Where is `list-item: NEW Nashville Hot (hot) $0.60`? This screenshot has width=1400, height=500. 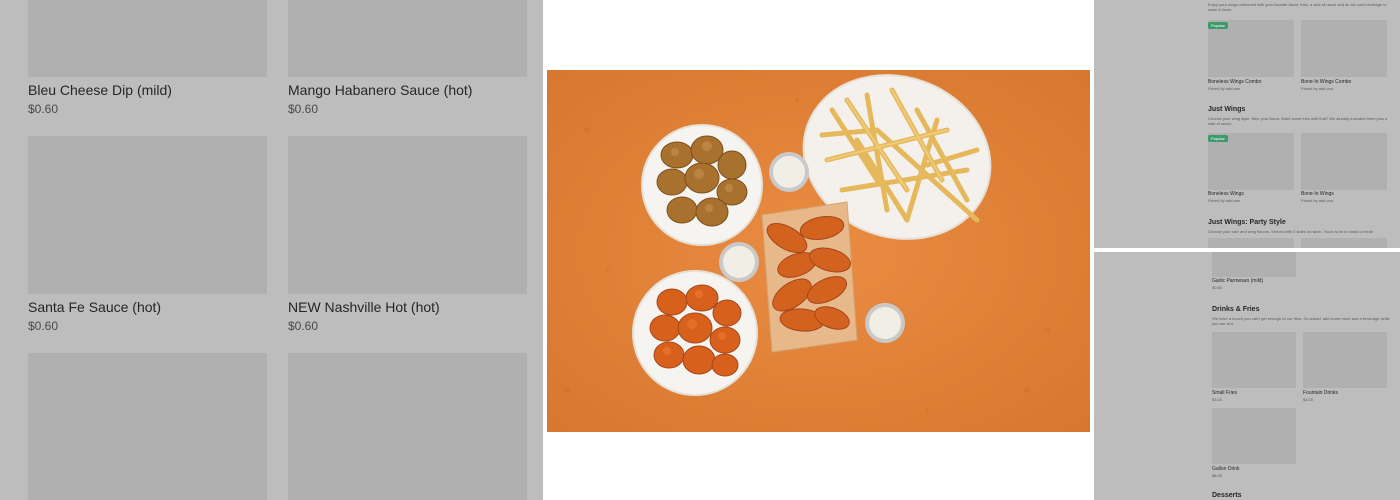
list-item: NEW Nashville Hot (hot) $0.60 is located at coordinates (407, 234).